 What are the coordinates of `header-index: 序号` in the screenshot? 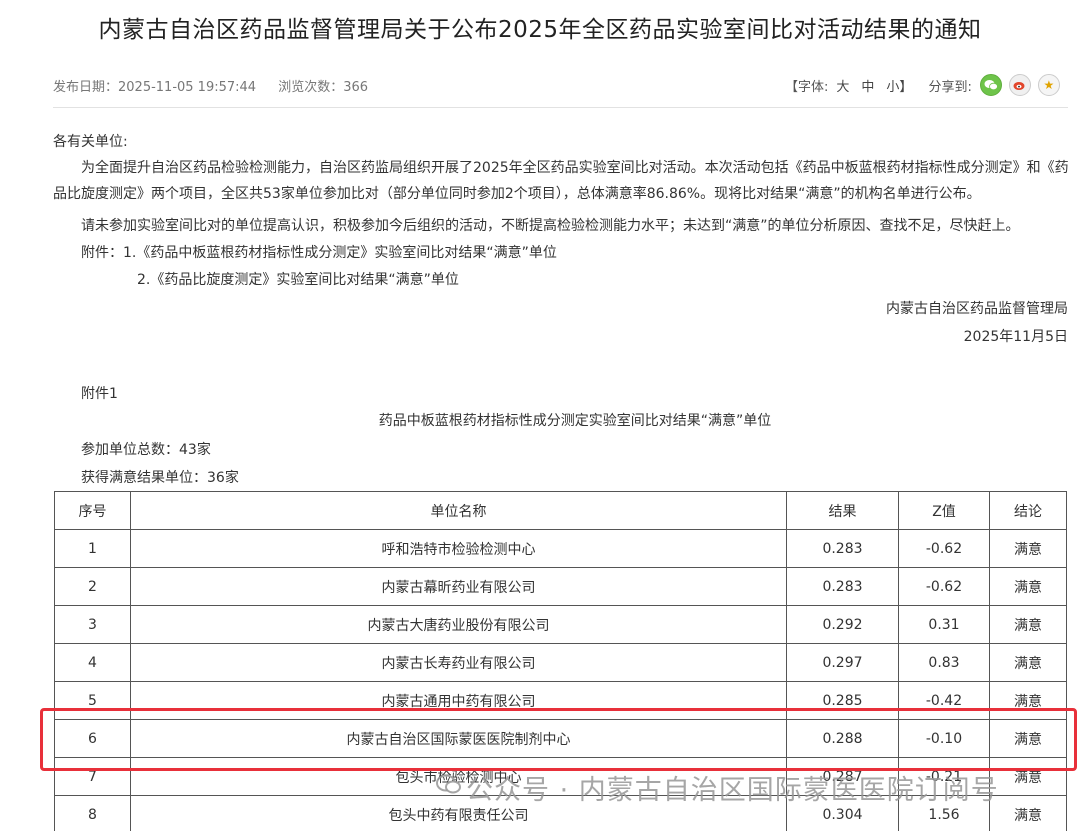 It's located at (92, 510).